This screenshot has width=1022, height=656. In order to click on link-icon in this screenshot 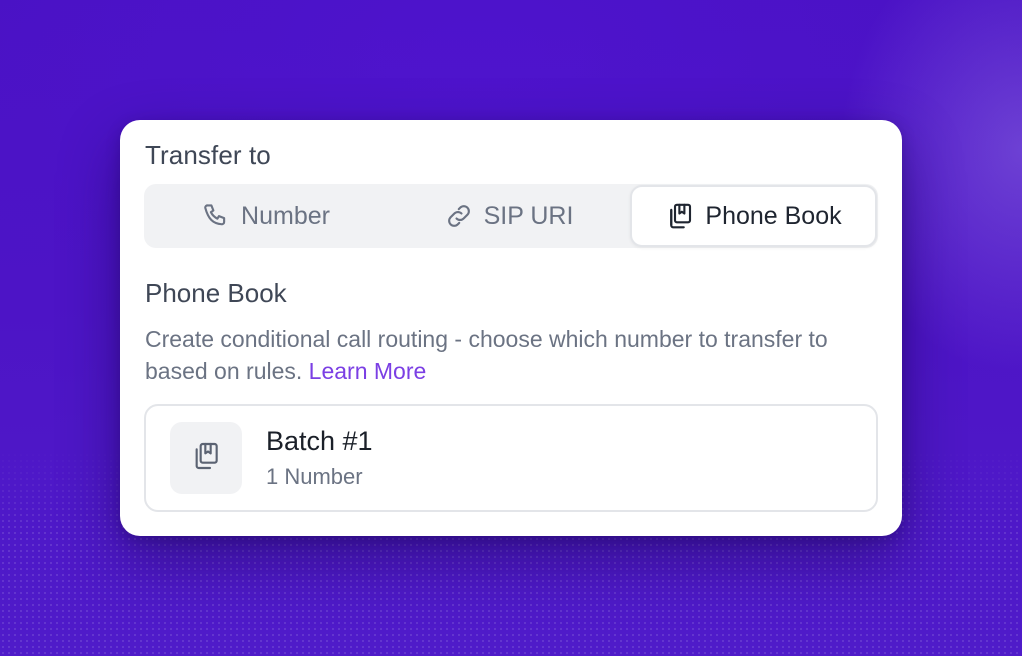, I will do `click(459, 216)`.